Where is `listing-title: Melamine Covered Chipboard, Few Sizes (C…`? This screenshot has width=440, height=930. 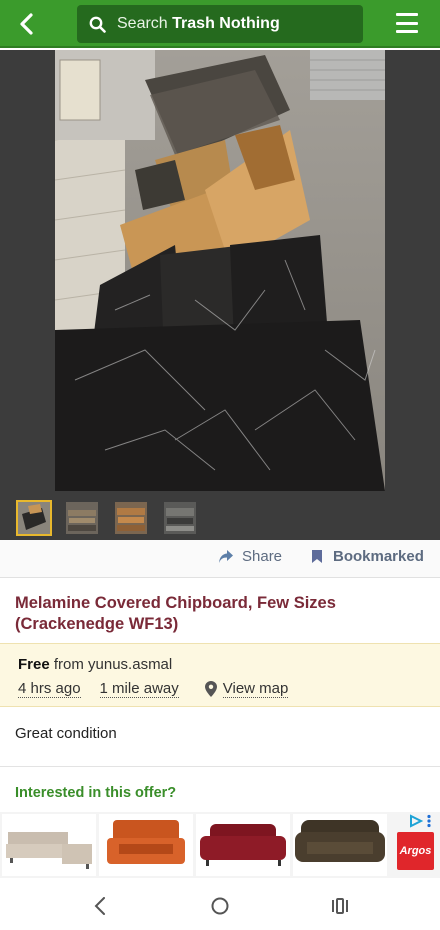 listing-title: Melamine Covered Chipboard, Few Sizes (C… is located at coordinates (175, 613).